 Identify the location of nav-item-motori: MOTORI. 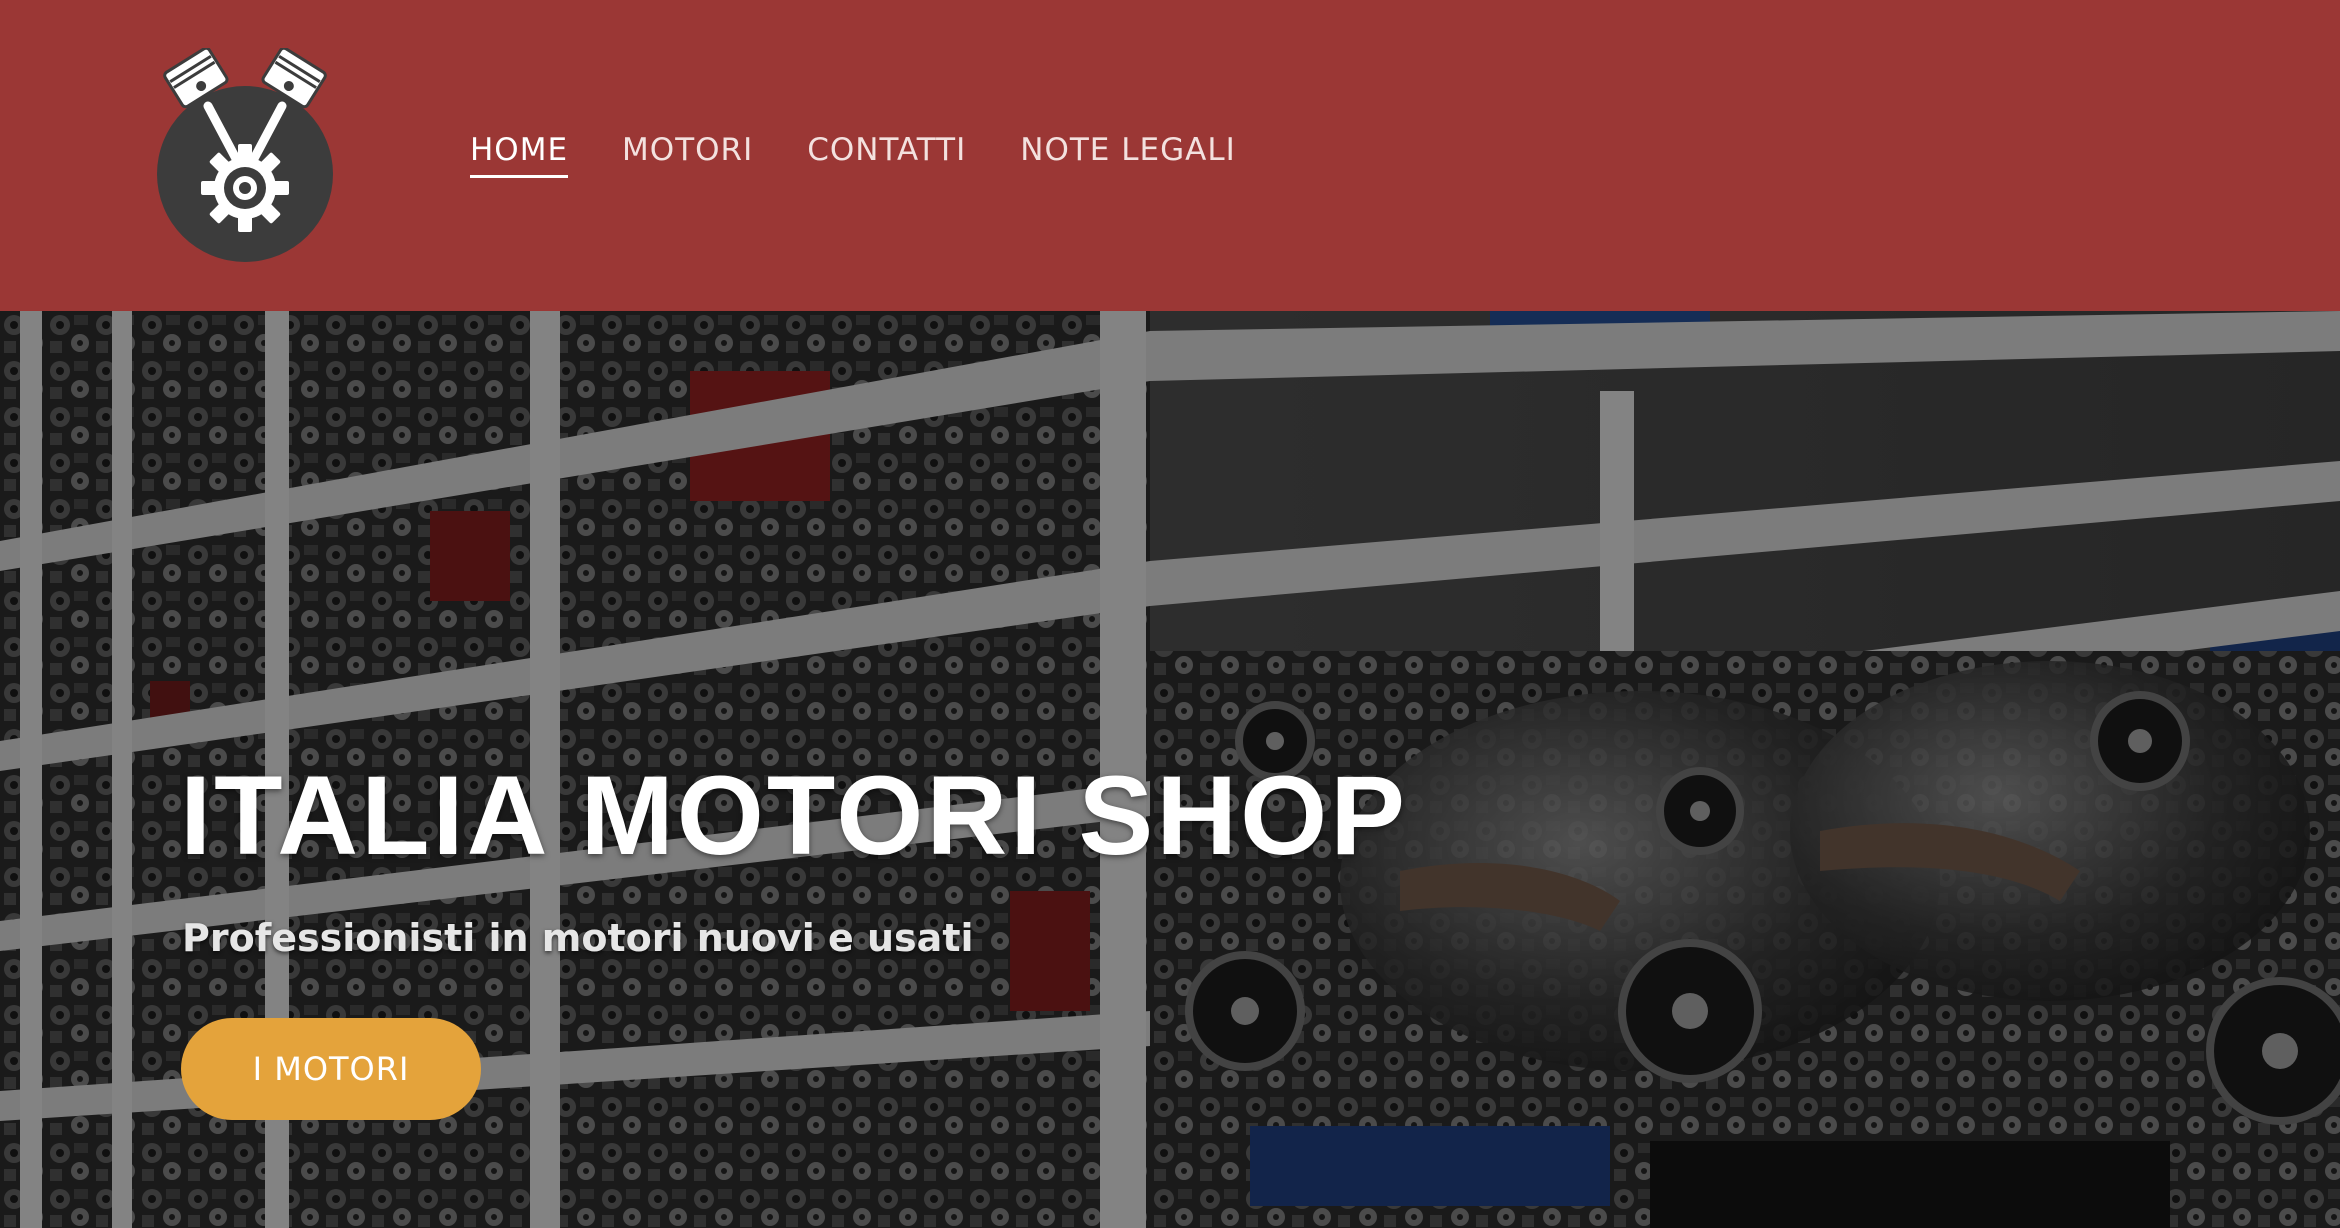
(687, 155).